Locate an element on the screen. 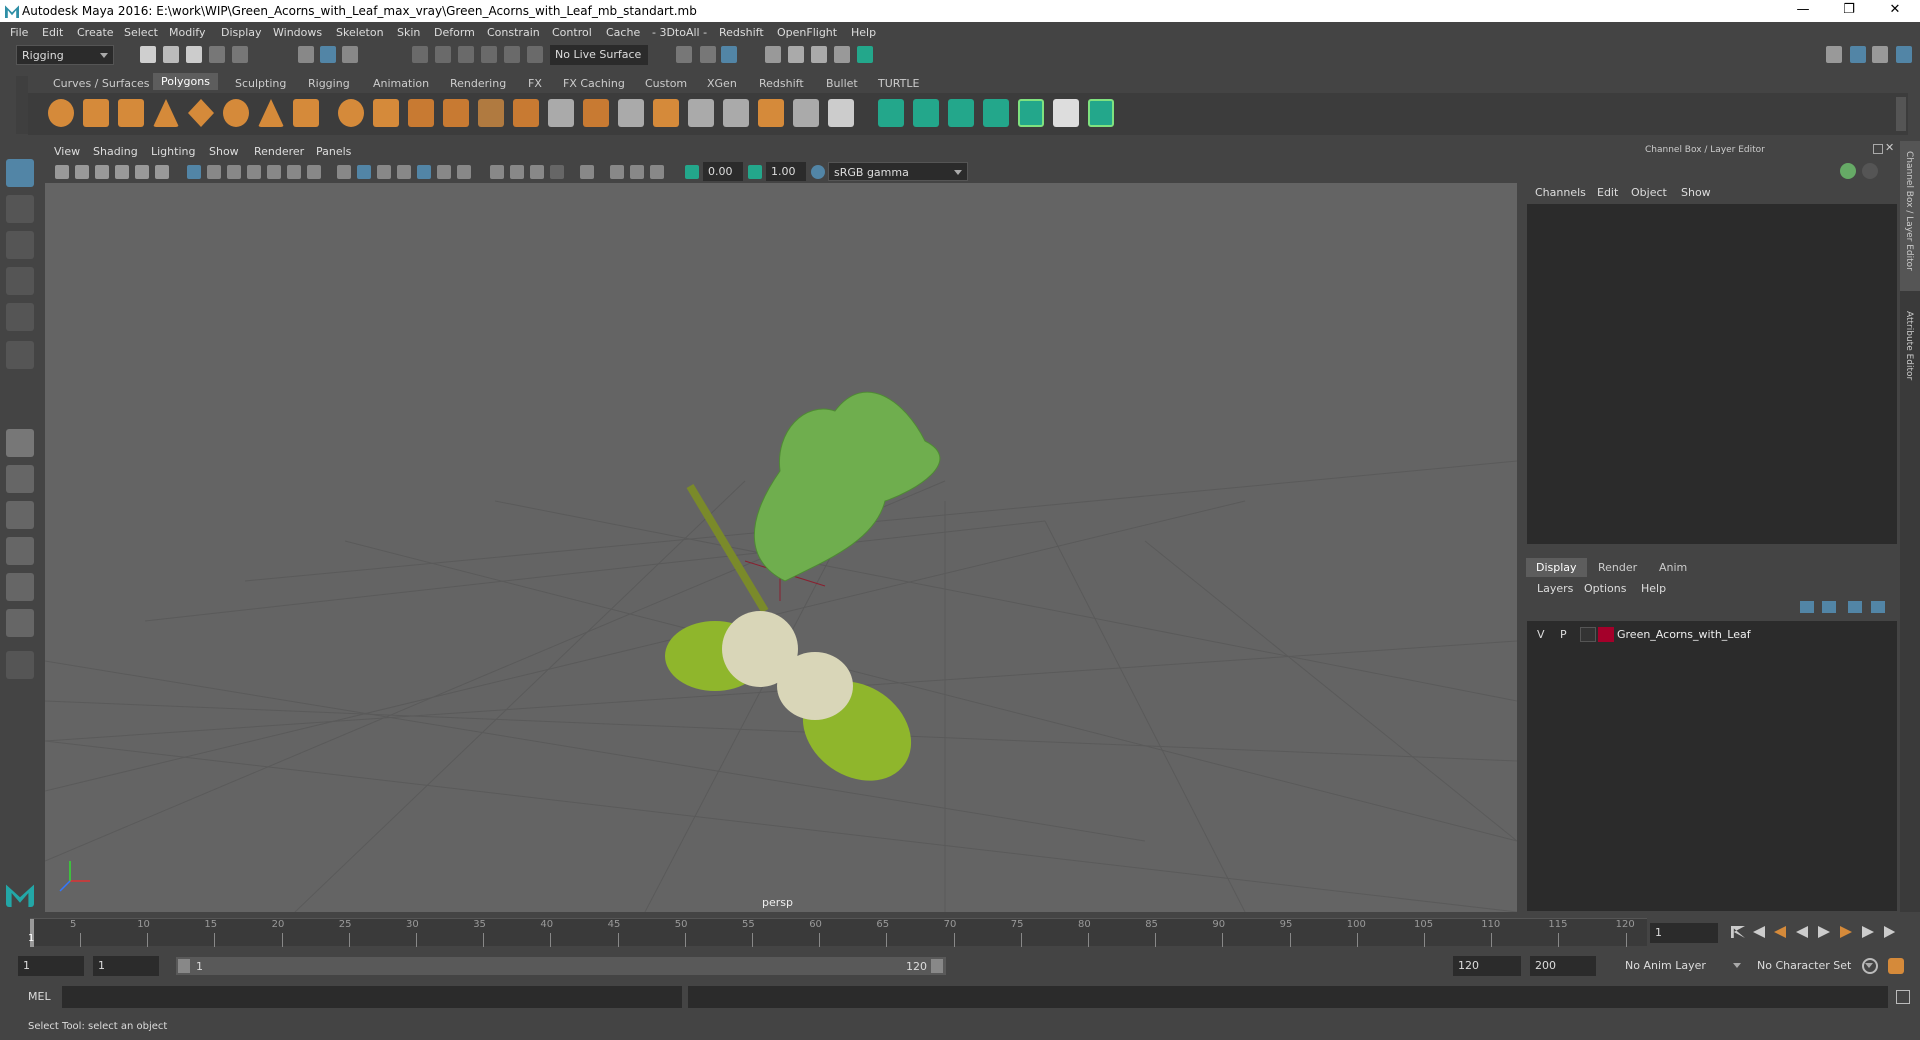 Image resolution: width=1920 pixels, height=1040 pixels. ipr-render-icon is located at coordinates (819, 54).